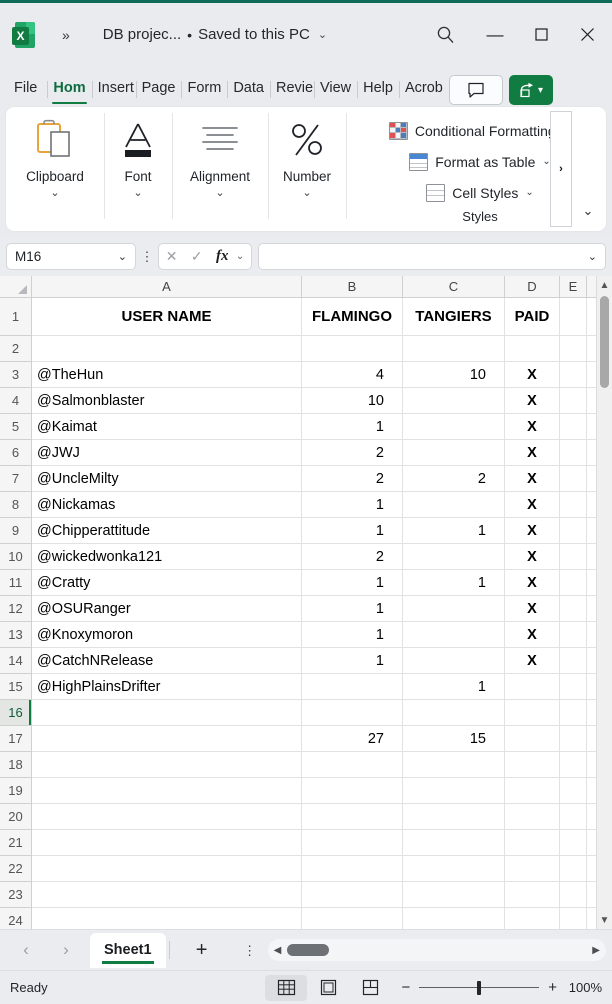 The image size is (612, 1004). I want to click on cell-c24, so click(454, 918).